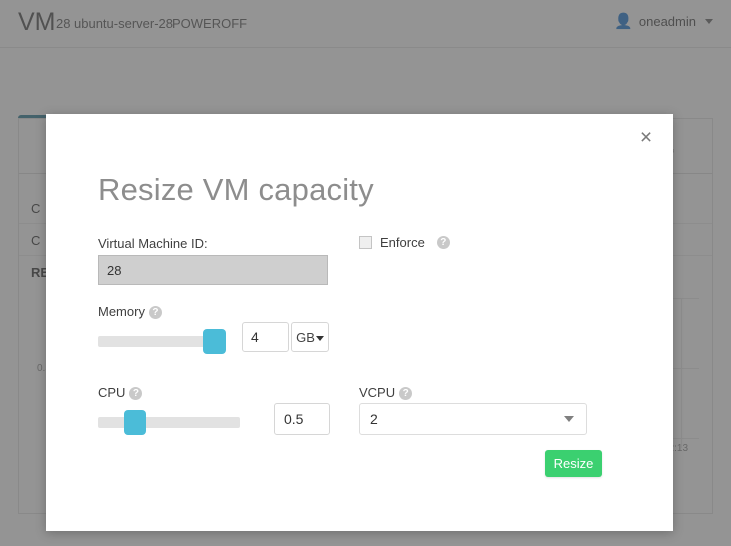 The image size is (731, 546). I want to click on cpu-value-input, so click(302, 419).